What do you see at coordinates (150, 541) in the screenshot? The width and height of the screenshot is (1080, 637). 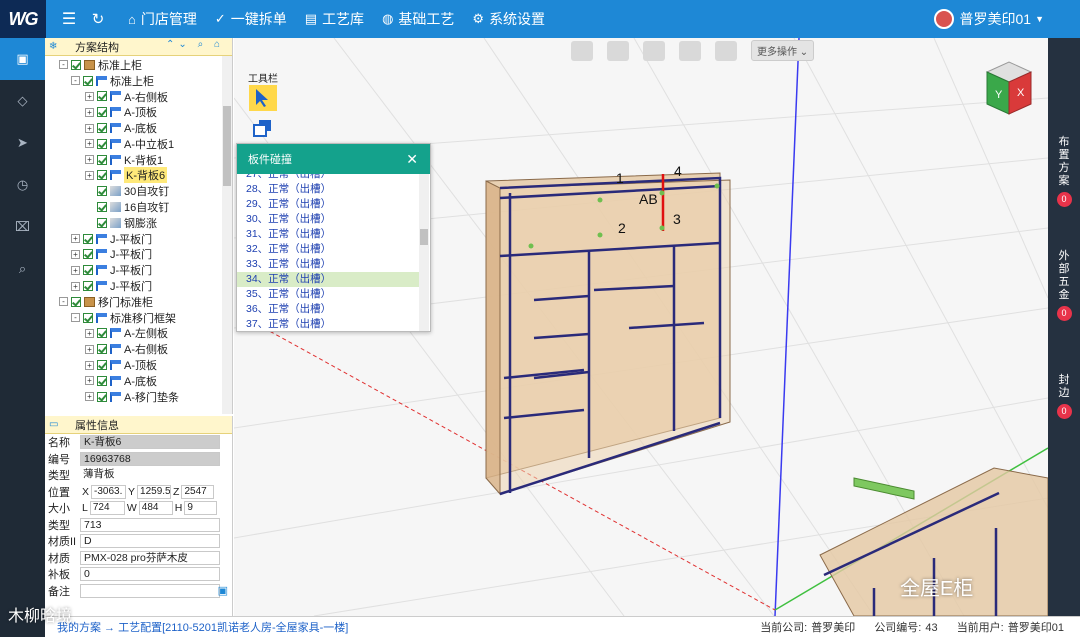 I see `prop-material2: D` at bounding box center [150, 541].